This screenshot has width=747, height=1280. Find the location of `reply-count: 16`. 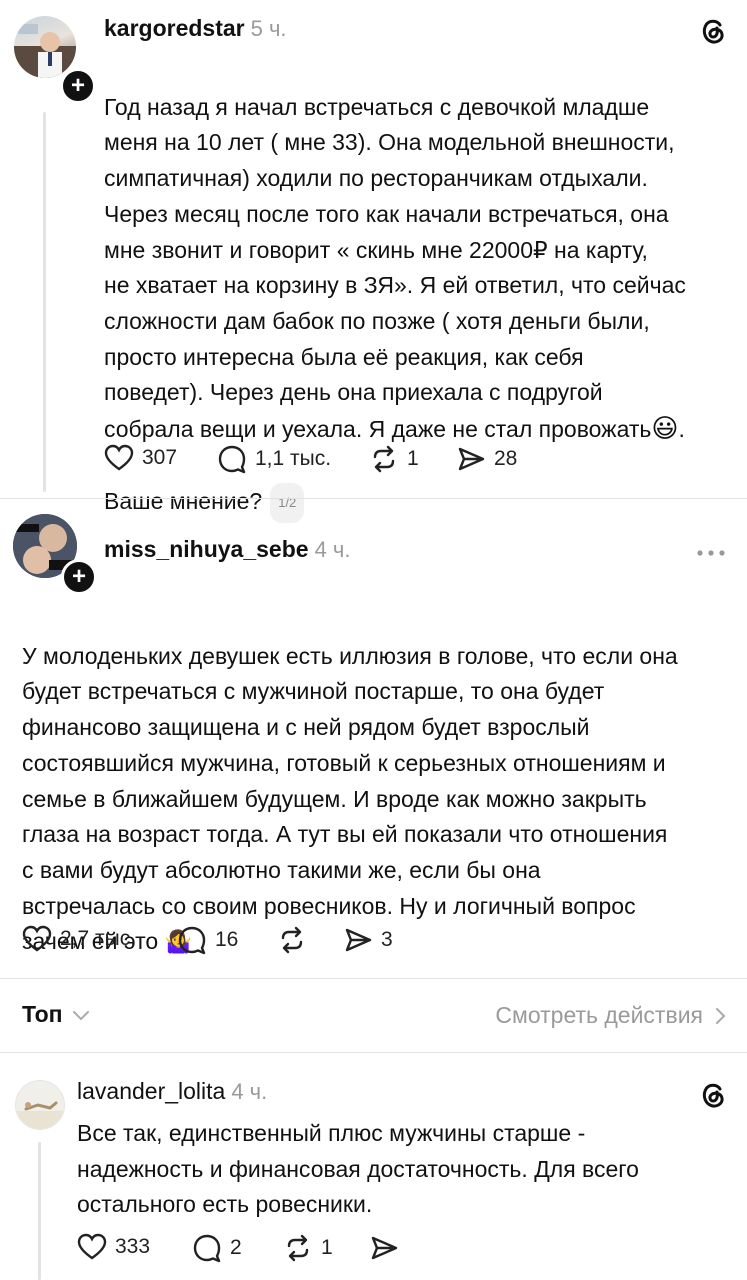

reply-count: 16 is located at coordinates (227, 939).